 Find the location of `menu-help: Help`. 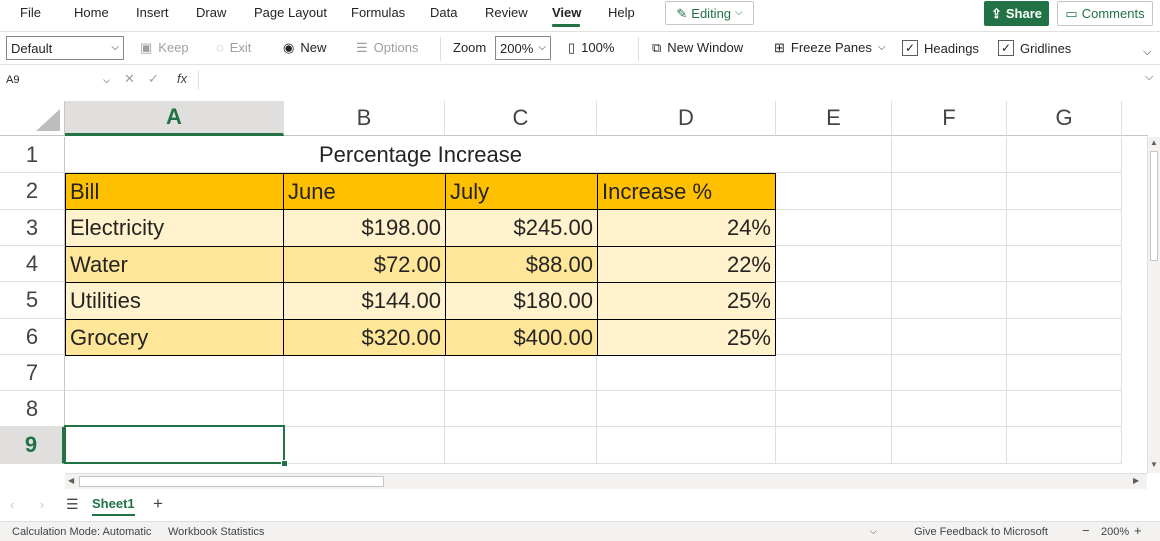

menu-help: Help is located at coordinates (621, 12).